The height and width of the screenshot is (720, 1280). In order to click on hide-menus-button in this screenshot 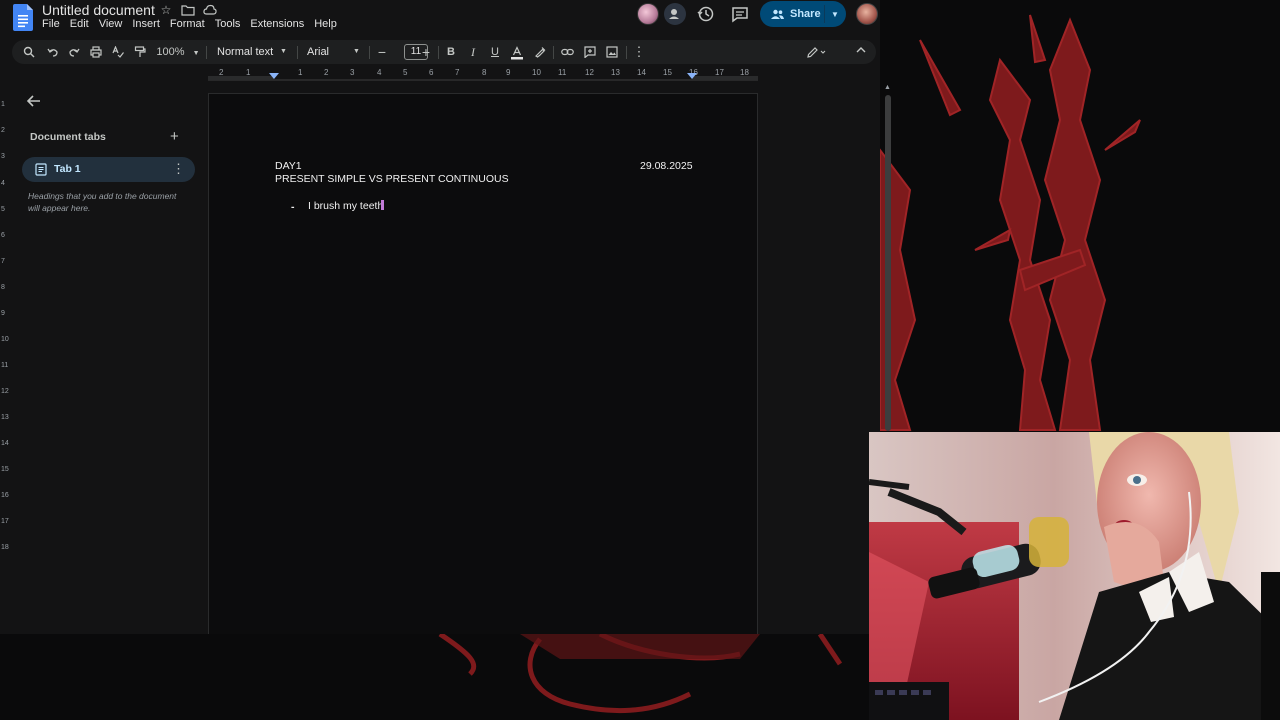, I will do `click(861, 52)`.